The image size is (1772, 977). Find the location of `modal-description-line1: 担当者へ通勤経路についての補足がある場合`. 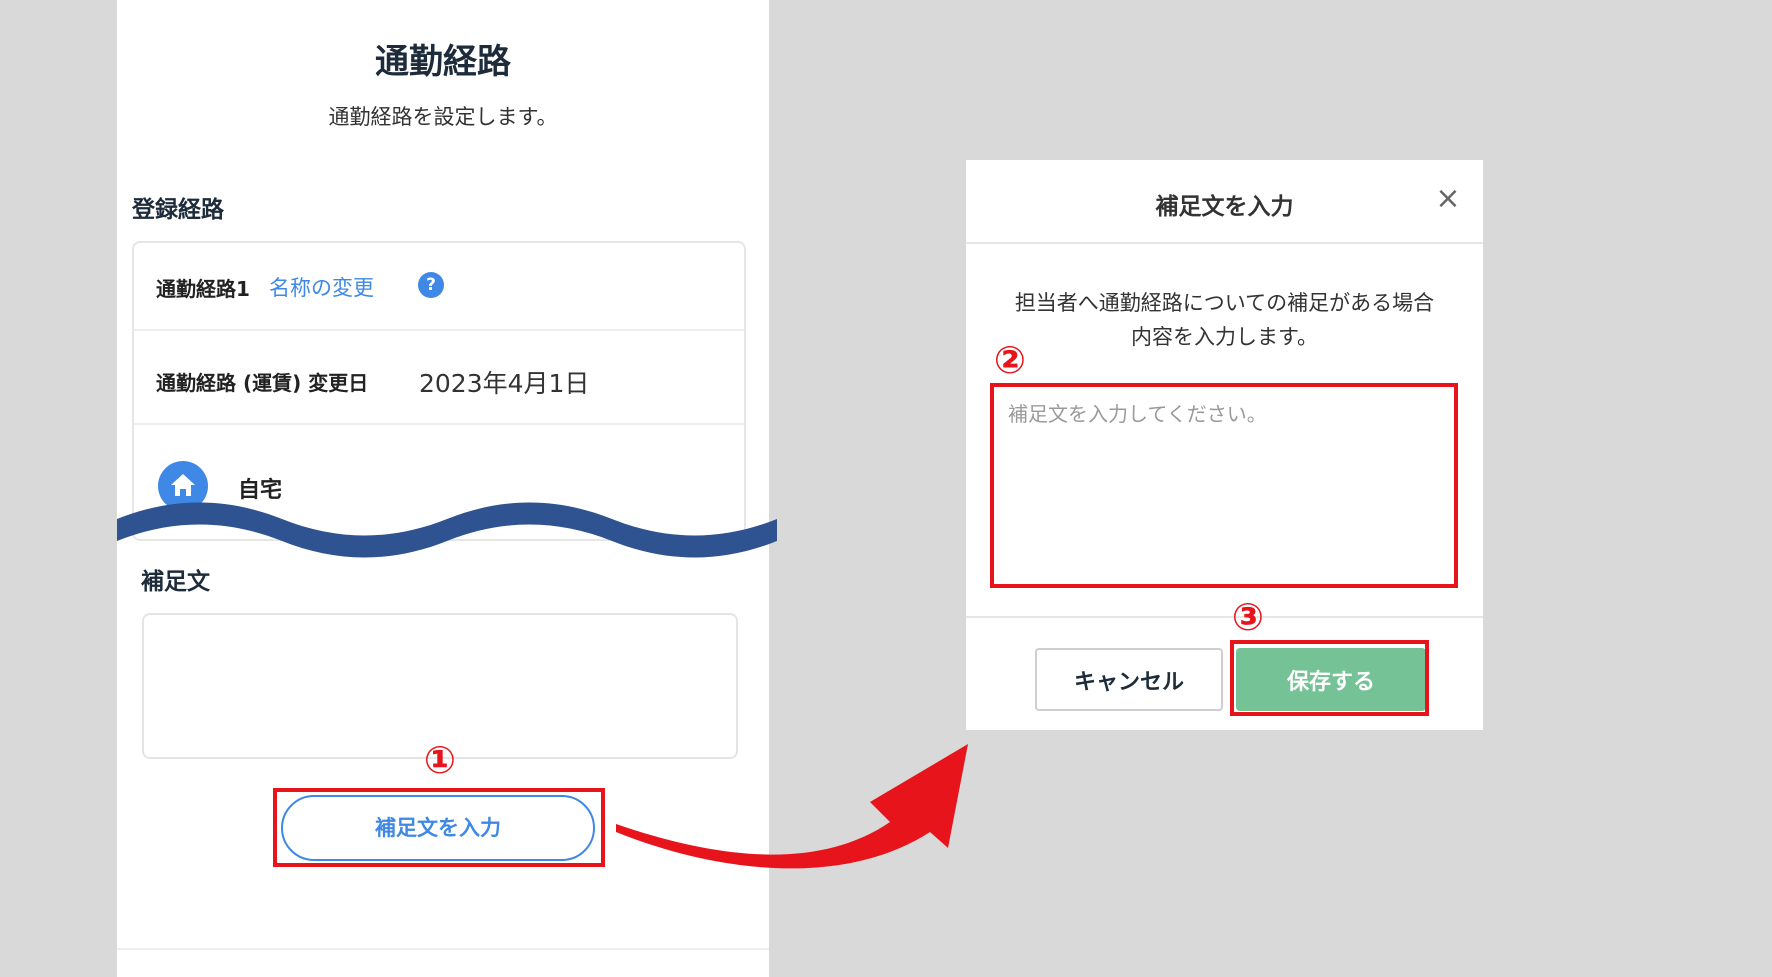

modal-description-line1: 担当者へ通勤経路についての補足がある場合 is located at coordinates (1224, 303).